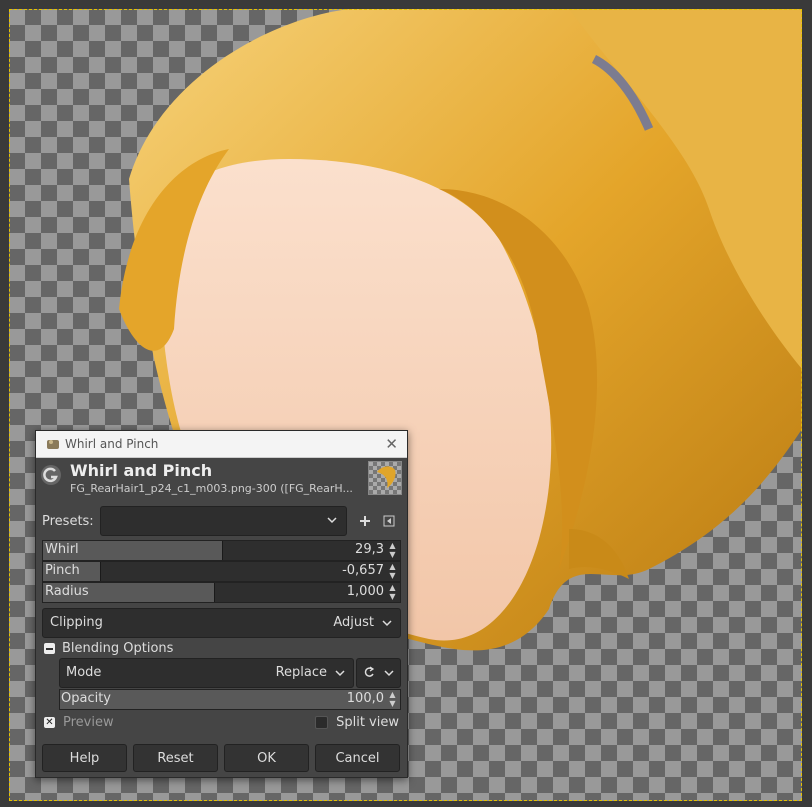 This screenshot has width=812, height=807. Describe the element at coordinates (67, 591) in the screenshot. I see `radius-label: Radius` at that location.